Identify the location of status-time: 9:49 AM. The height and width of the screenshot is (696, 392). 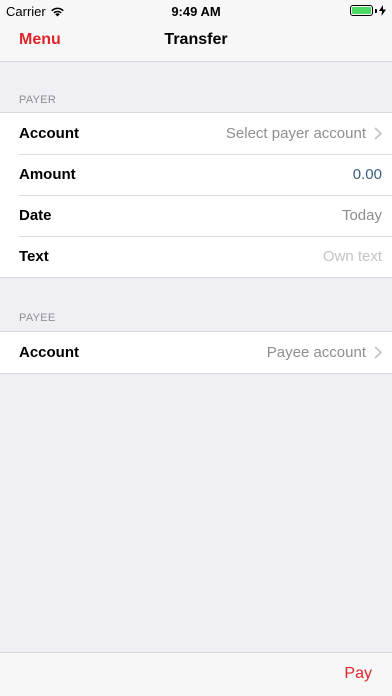
(196, 11).